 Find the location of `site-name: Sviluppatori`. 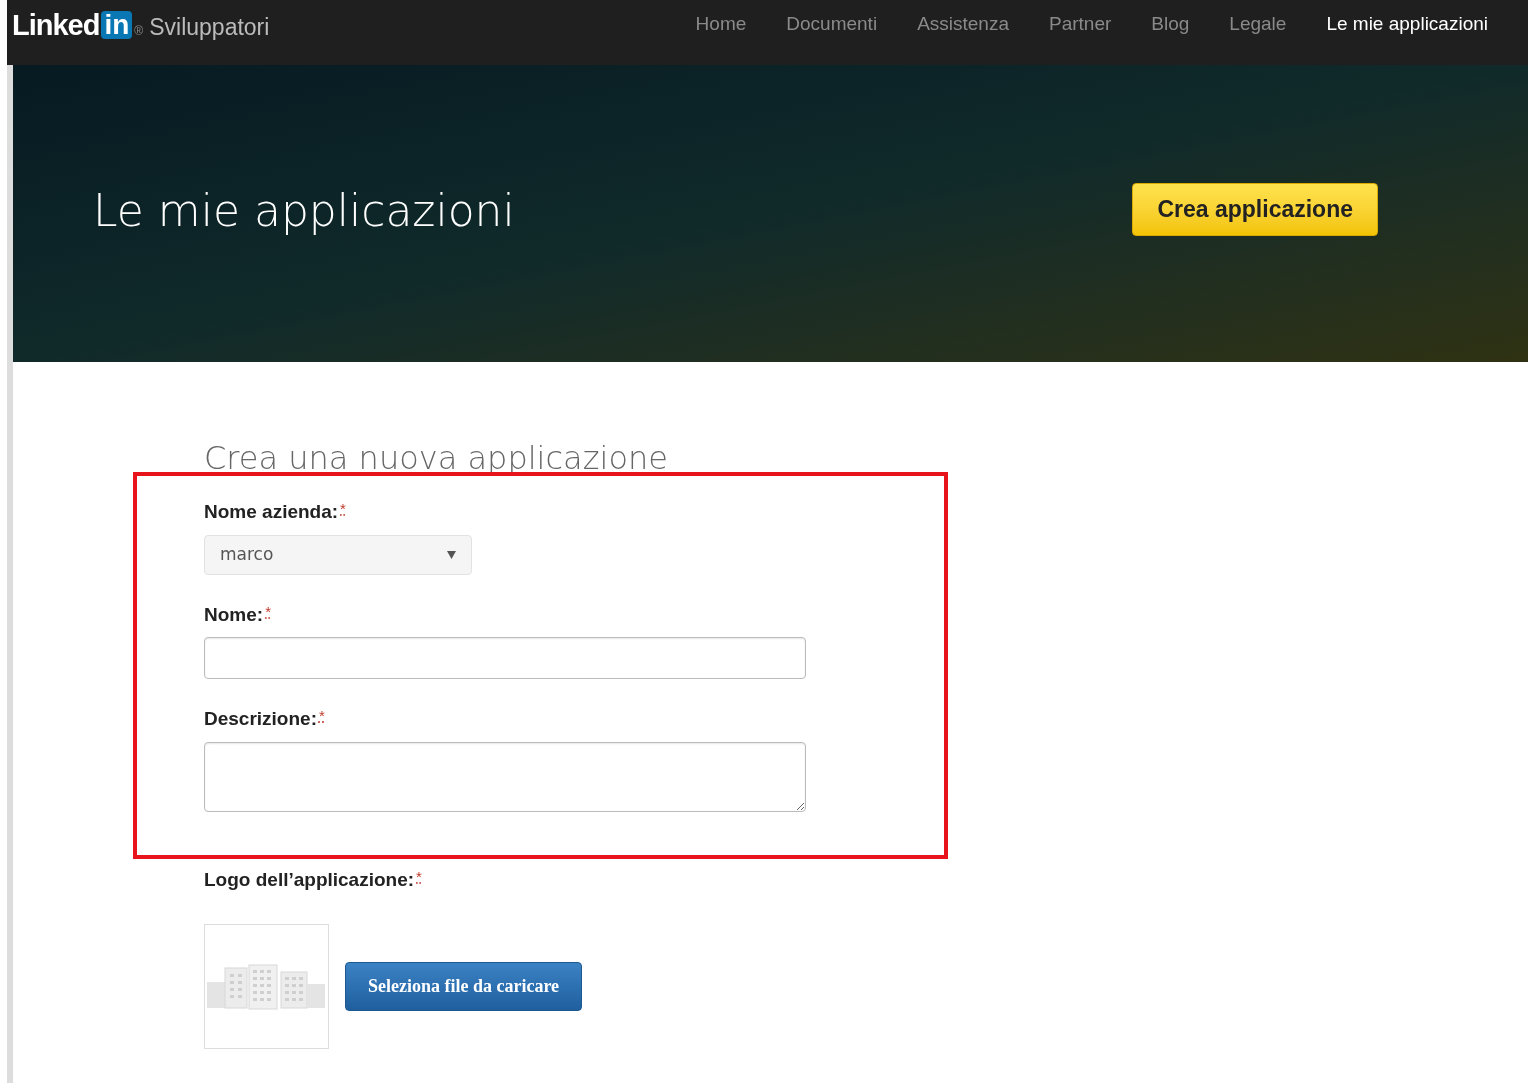

site-name: Sviluppatori is located at coordinates (209, 27).